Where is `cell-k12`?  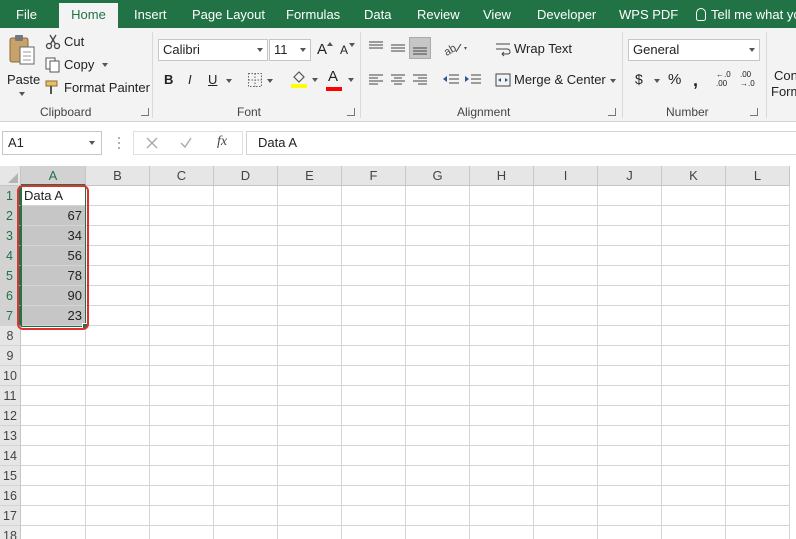
cell-k12 is located at coordinates (694, 416).